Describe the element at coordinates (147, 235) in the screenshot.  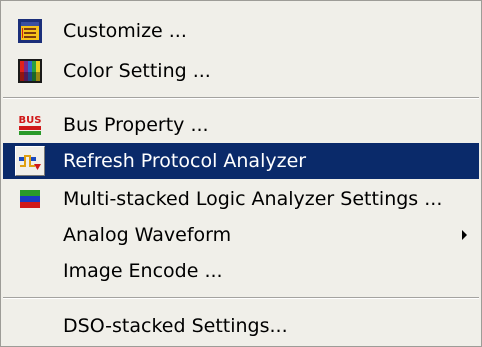
I see `menu-item-label: Analog Waveform` at that location.